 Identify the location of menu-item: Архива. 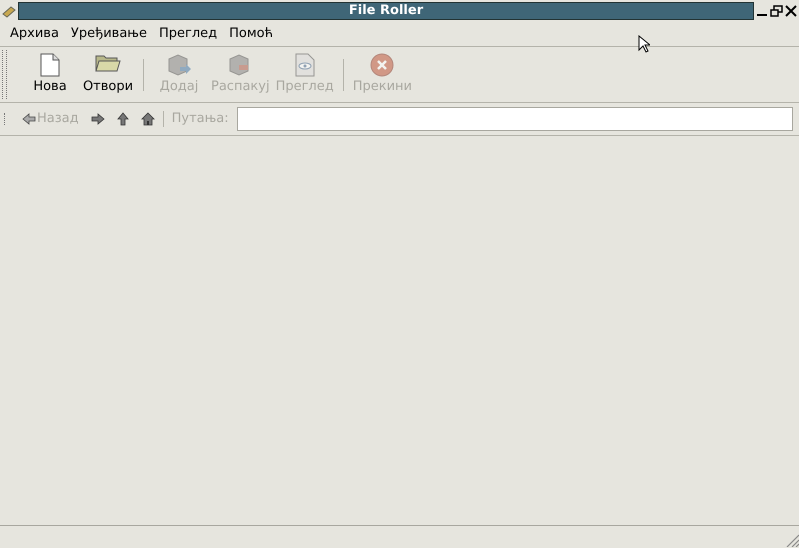
(34, 34).